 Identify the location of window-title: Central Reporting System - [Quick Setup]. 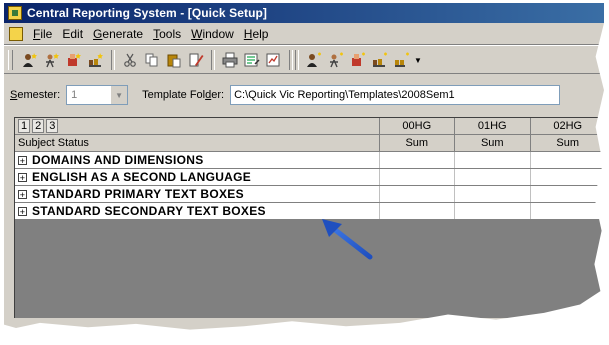
(147, 13).